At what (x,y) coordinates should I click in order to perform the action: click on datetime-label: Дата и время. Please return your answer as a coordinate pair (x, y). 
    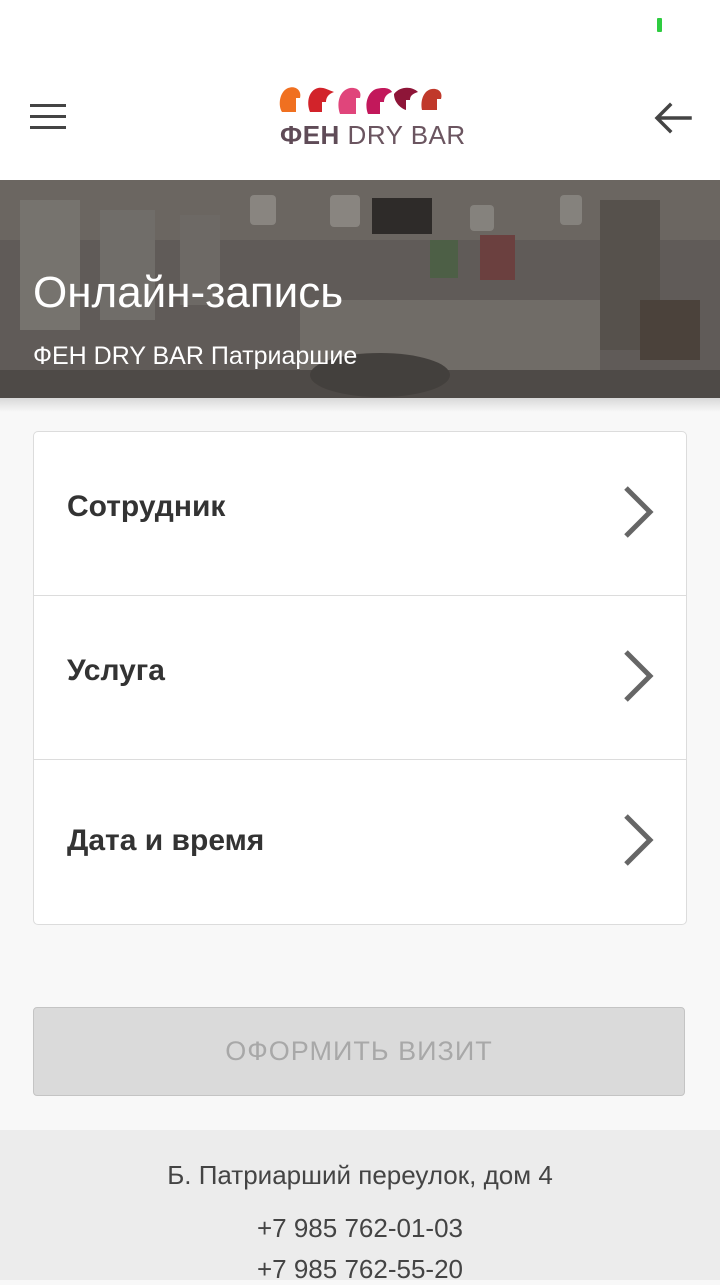
    Looking at the image, I should click on (166, 840).